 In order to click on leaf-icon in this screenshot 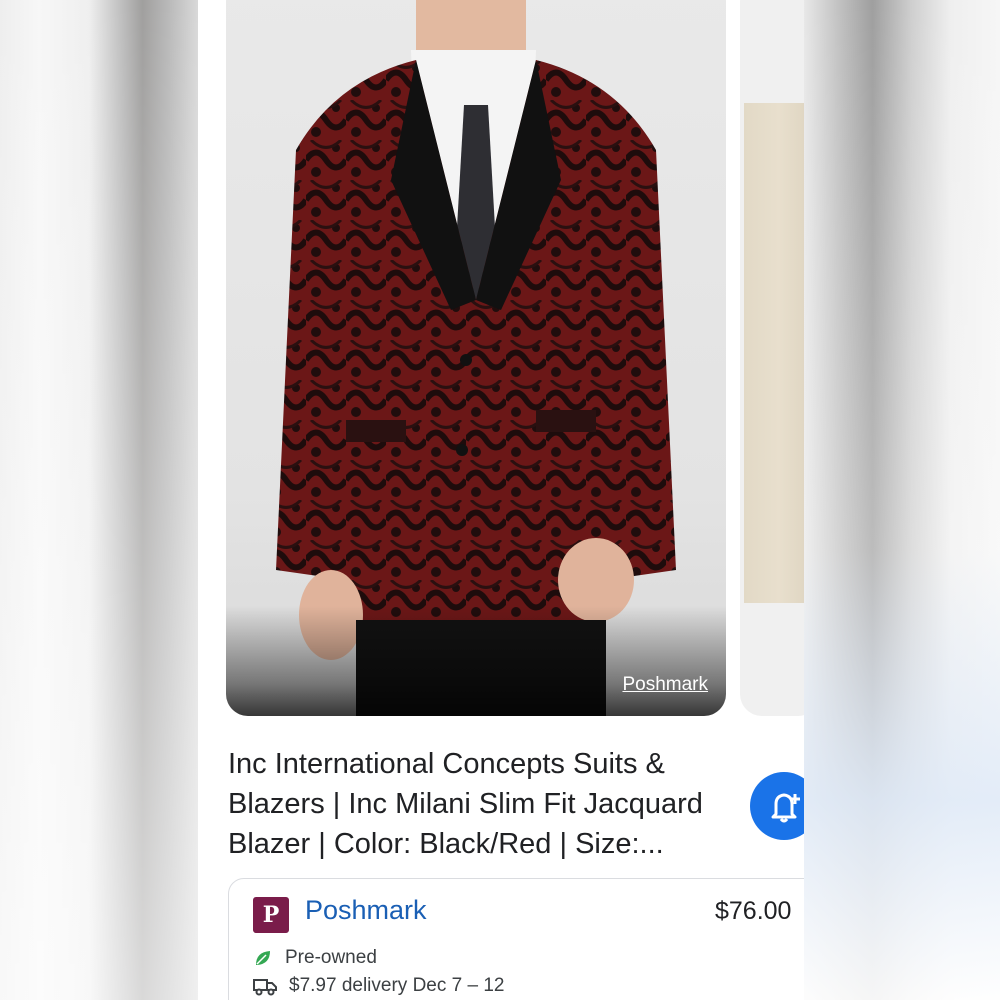, I will do `click(263, 958)`.